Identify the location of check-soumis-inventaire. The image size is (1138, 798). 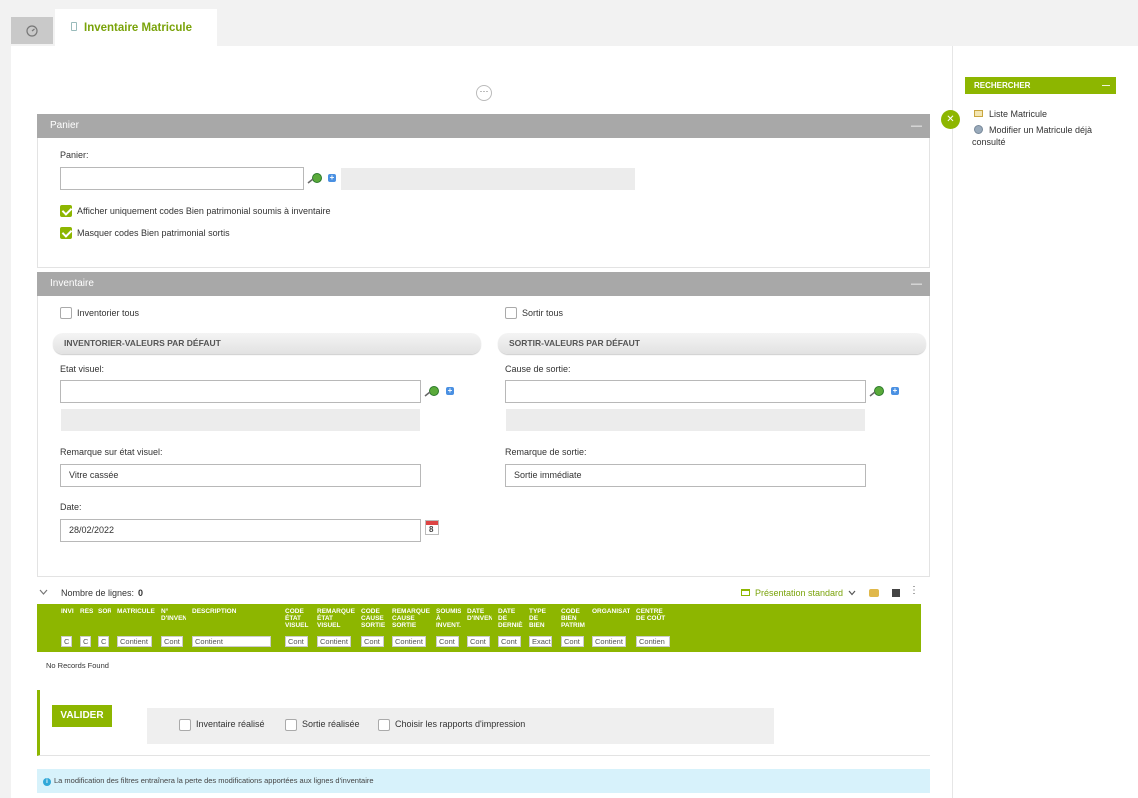
(66, 211).